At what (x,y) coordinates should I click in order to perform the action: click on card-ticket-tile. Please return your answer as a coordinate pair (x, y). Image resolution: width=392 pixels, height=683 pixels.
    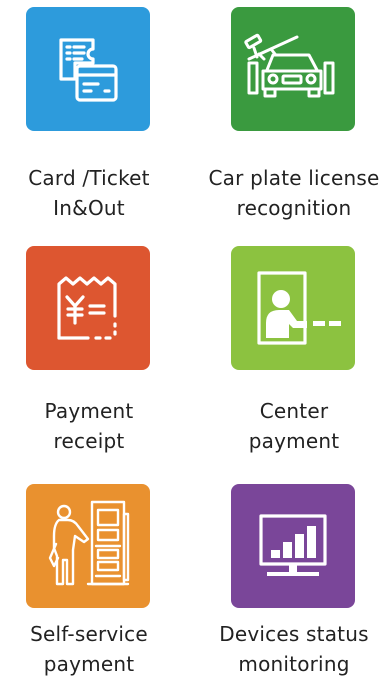
    Looking at the image, I should click on (88, 69).